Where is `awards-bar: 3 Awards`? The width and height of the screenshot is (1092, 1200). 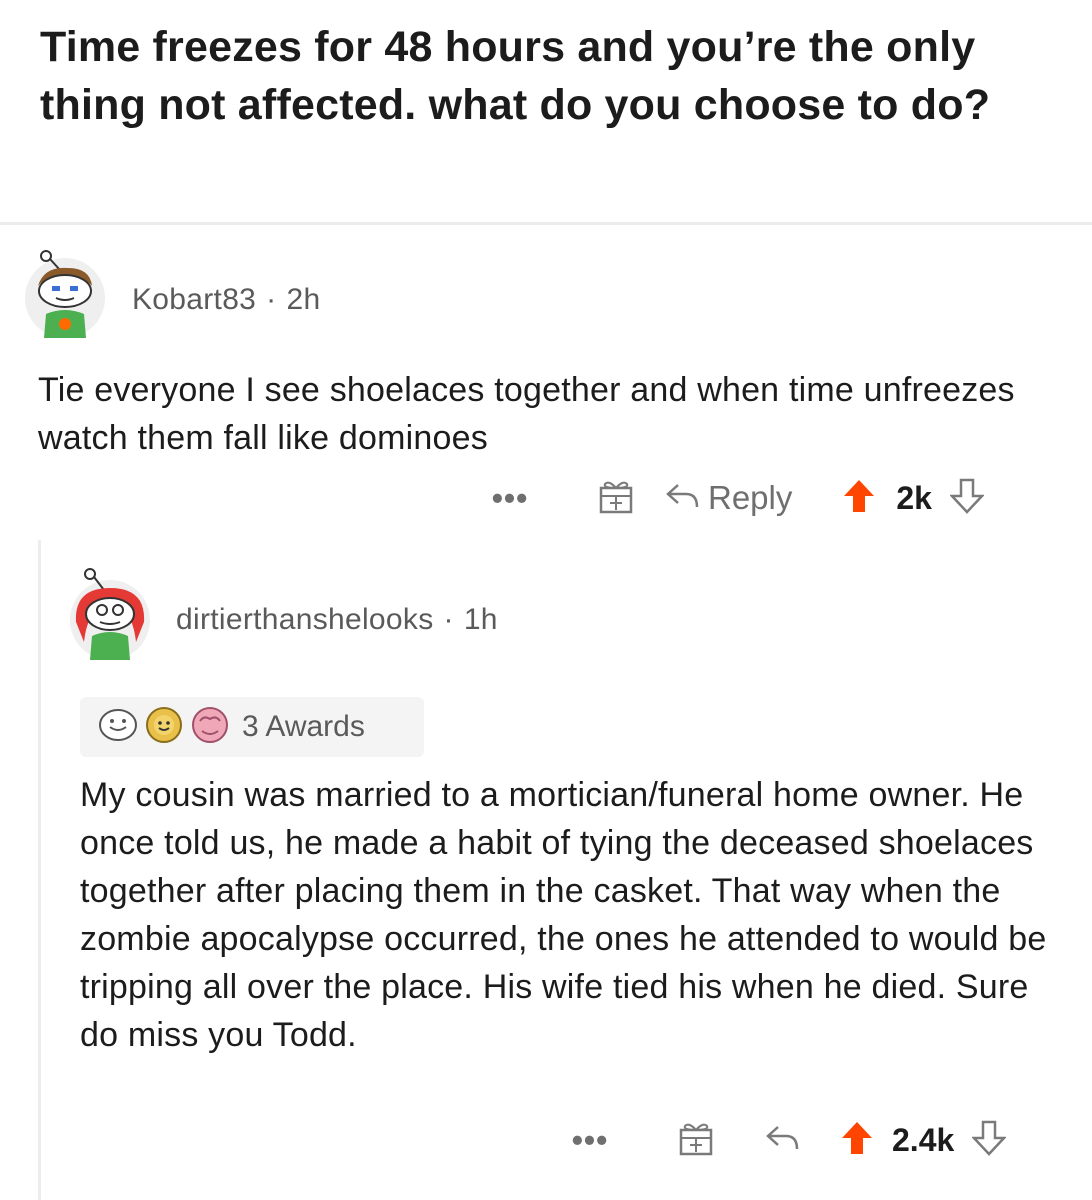
awards-bar: 3 Awards is located at coordinates (252, 727).